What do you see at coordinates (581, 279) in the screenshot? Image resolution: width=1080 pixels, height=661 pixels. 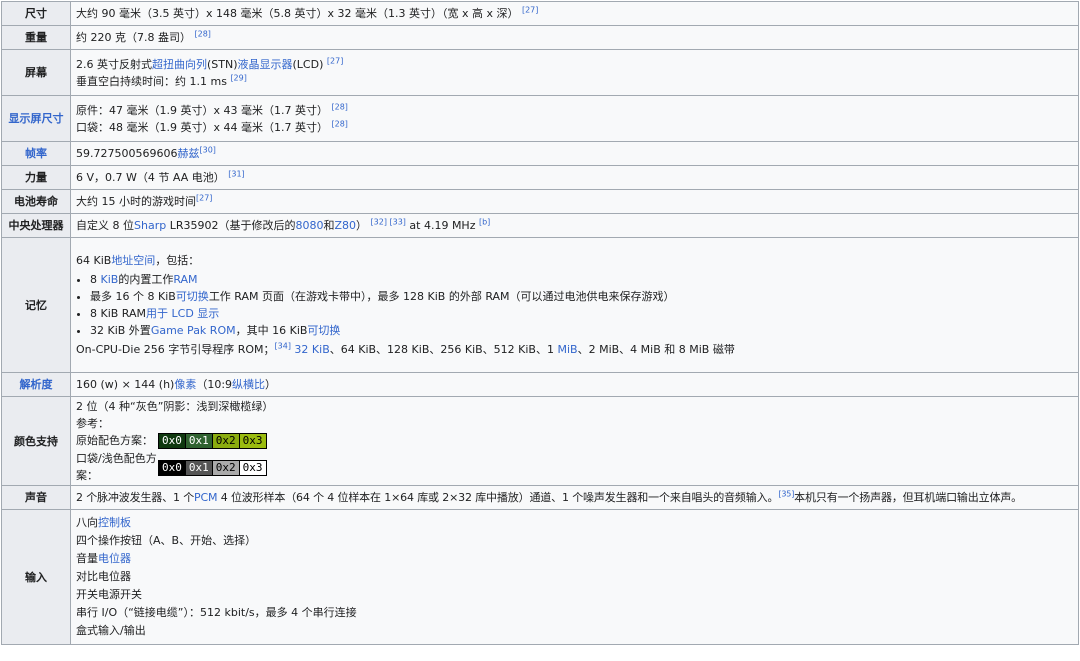 I see `list-item: 8 KiB的内置工作RAM` at bounding box center [581, 279].